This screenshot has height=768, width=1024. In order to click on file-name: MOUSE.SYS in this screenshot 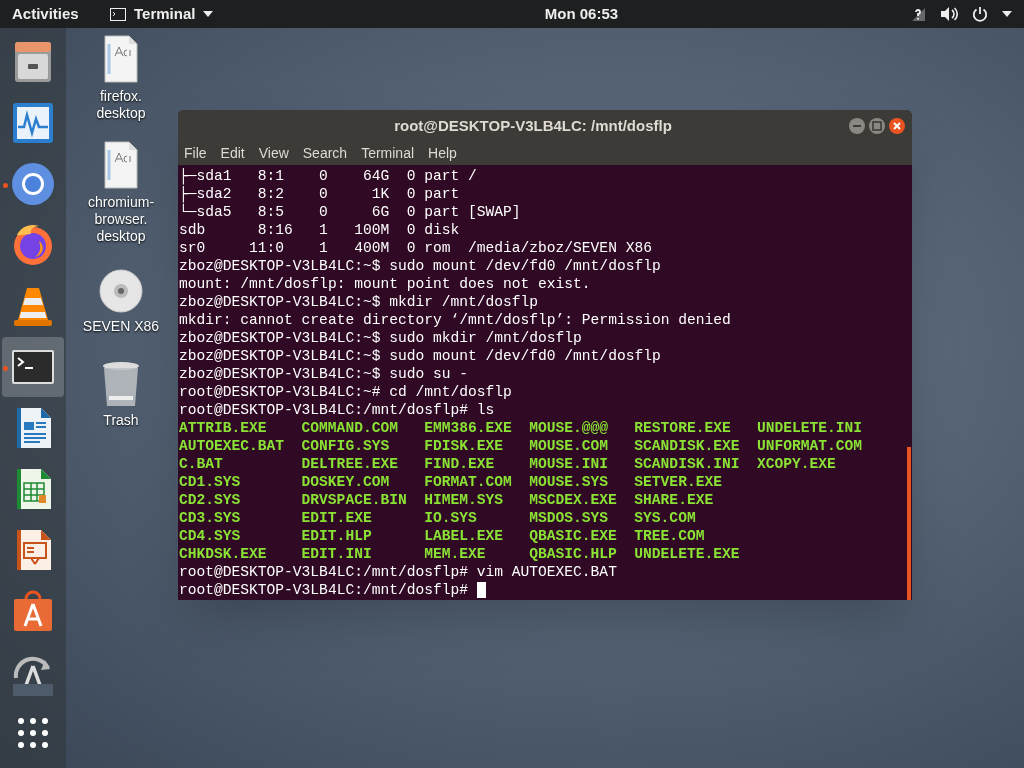, I will do `click(569, 482)`.